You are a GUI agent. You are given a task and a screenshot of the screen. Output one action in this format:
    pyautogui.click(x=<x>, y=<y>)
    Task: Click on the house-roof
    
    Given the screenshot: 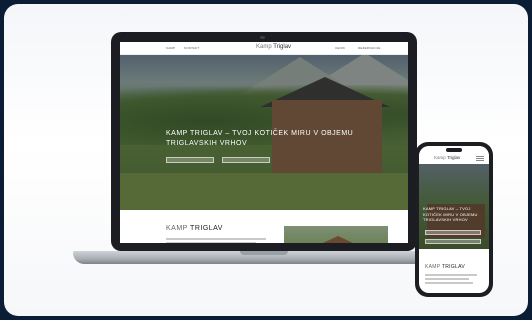 What is the action you would take?
    pyautogui.click(x=338, y=239)
    